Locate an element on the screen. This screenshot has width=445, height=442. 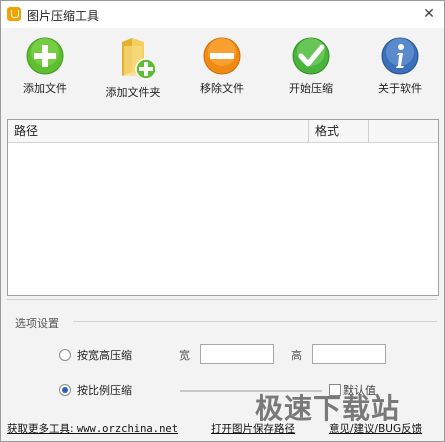
file-list-header: 路径 格式 is located at coordinates (223, 131).